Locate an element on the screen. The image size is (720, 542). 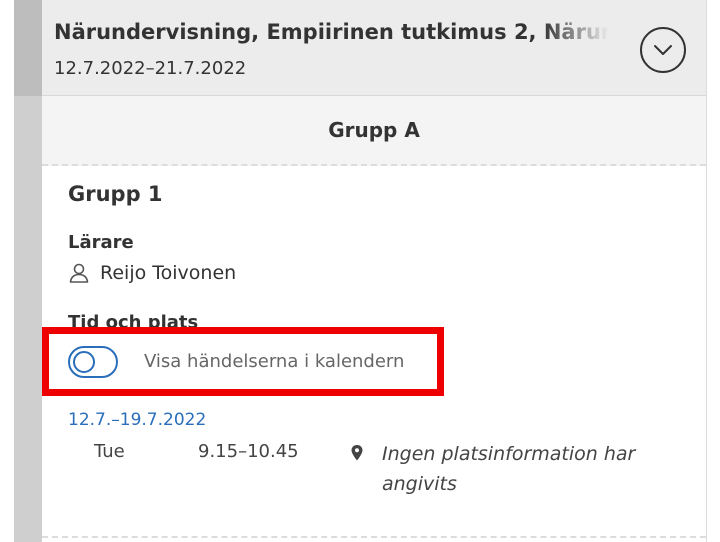
section-divider is located at coordinates (374, 537).